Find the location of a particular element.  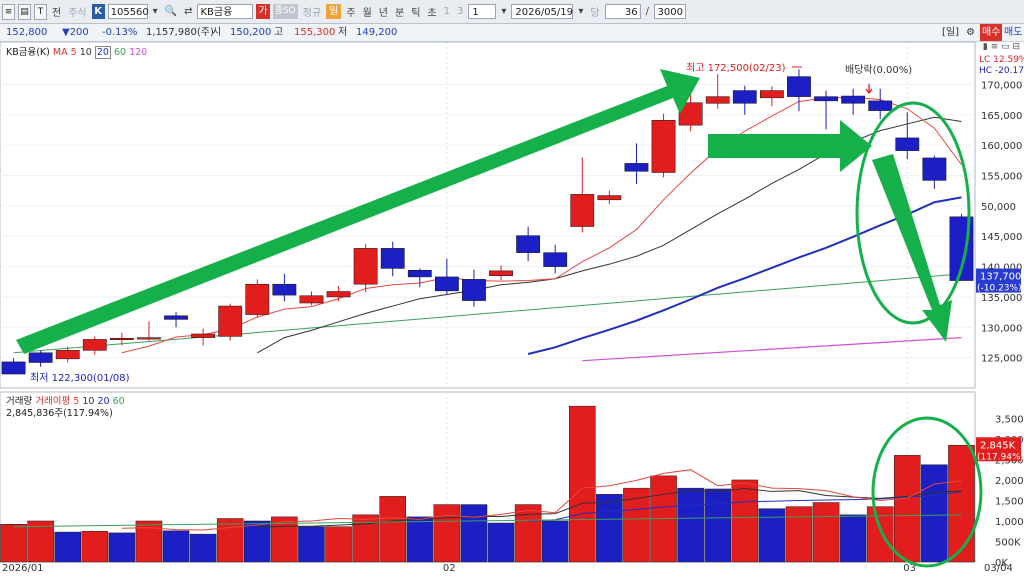

high-price: 155,300 is located at coordinates (315, 32).